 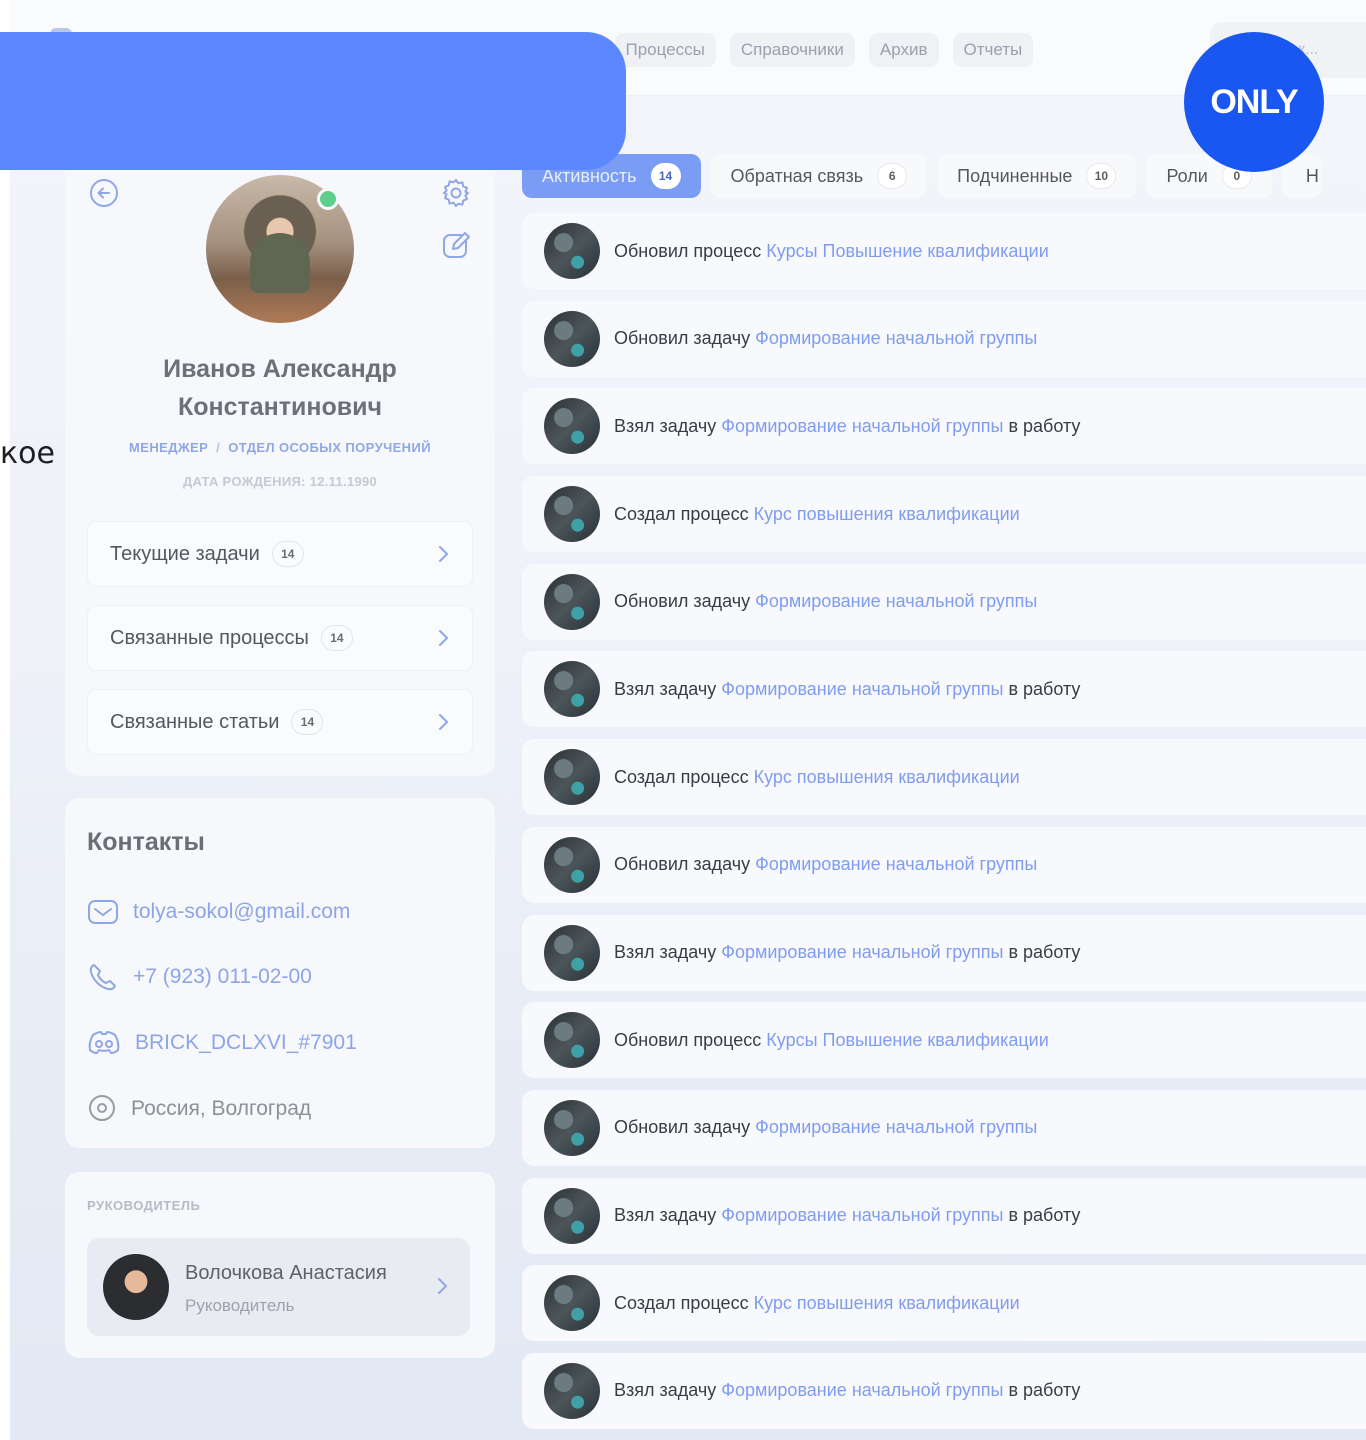 I want to click on discord-icon, so click(x=104, y=1042).